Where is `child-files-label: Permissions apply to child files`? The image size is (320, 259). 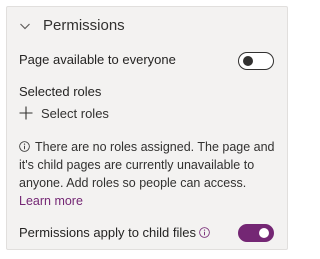
child-files-label: Permissions apply to child files is located at coordinates (108, 232).